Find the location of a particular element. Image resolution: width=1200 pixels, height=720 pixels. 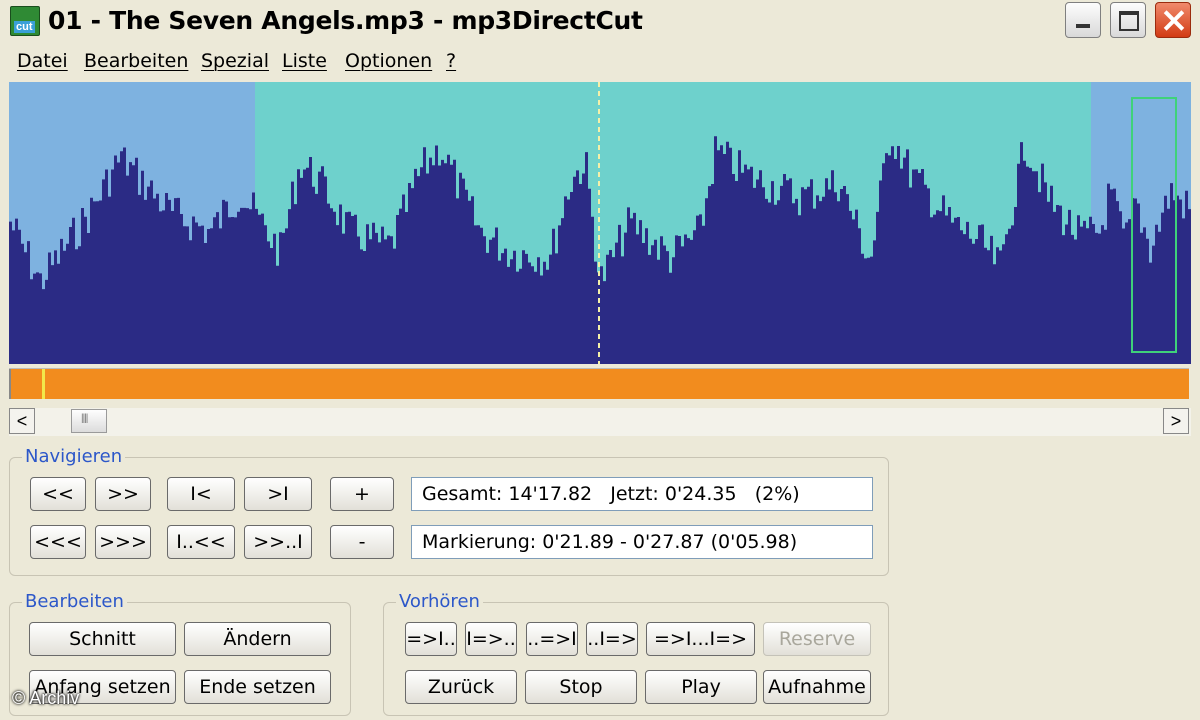

copyright-watermark: © Archiv is located at coordinates (46, 698).